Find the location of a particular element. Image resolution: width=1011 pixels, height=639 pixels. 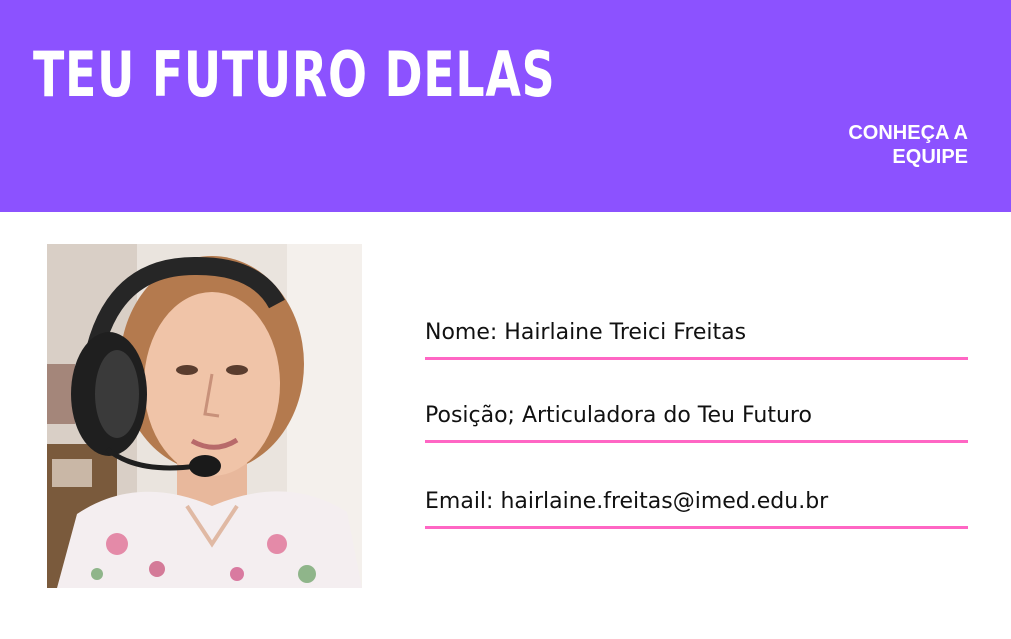

profile-position: Posição; Articuladora do Teu Futuro is located at coordinates (618, 415).